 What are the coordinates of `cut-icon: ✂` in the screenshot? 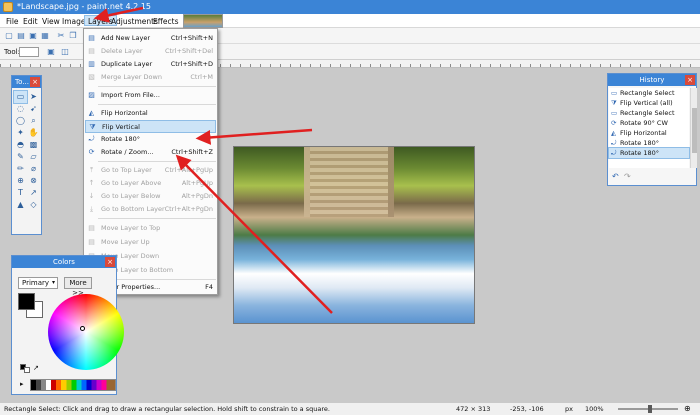 It's located at (61, 36).